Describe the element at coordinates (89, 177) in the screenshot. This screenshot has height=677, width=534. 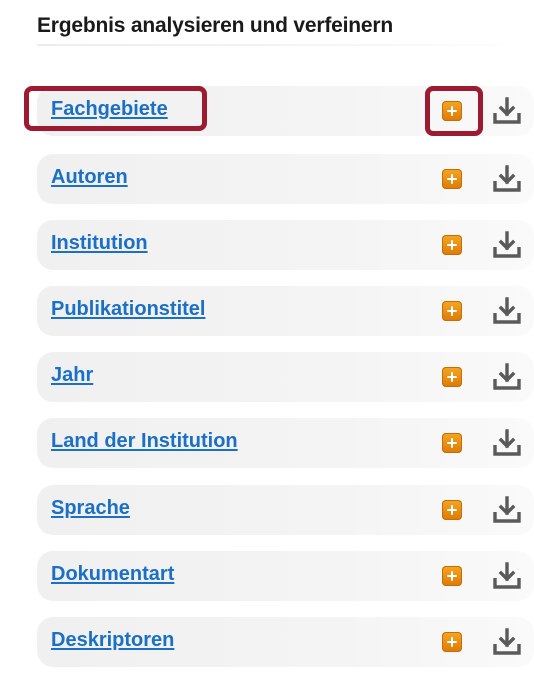
I see `facet-link-autoren: Autoren` at that location.